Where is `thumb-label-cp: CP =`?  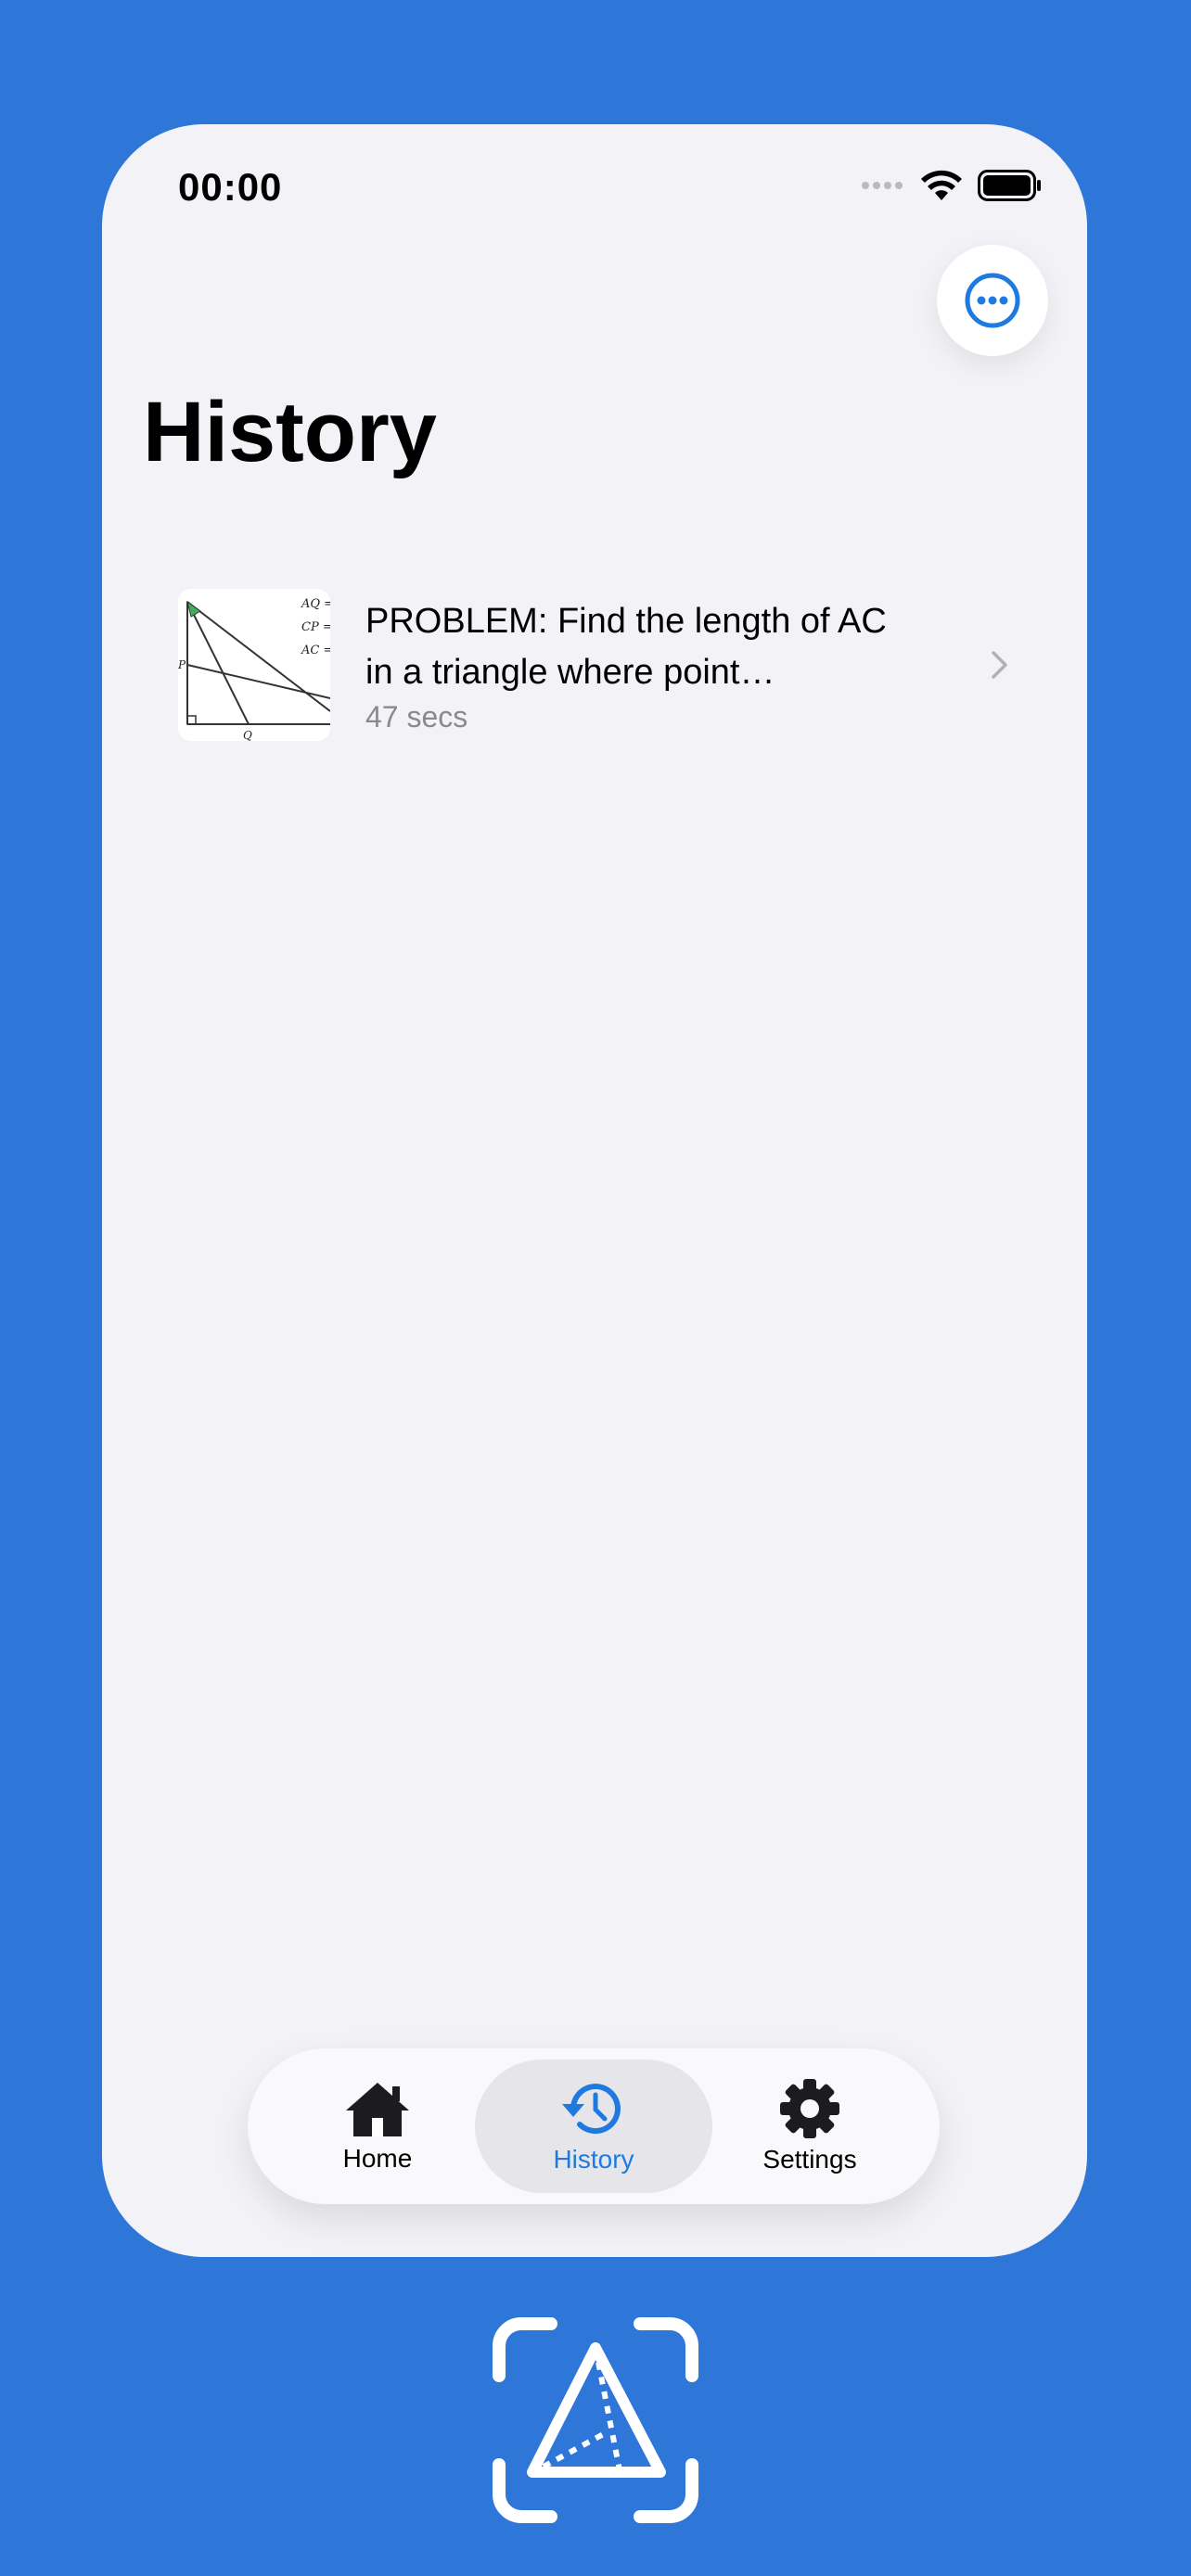
thumb-label-cp: CP = is located at coordinates (315, 627).